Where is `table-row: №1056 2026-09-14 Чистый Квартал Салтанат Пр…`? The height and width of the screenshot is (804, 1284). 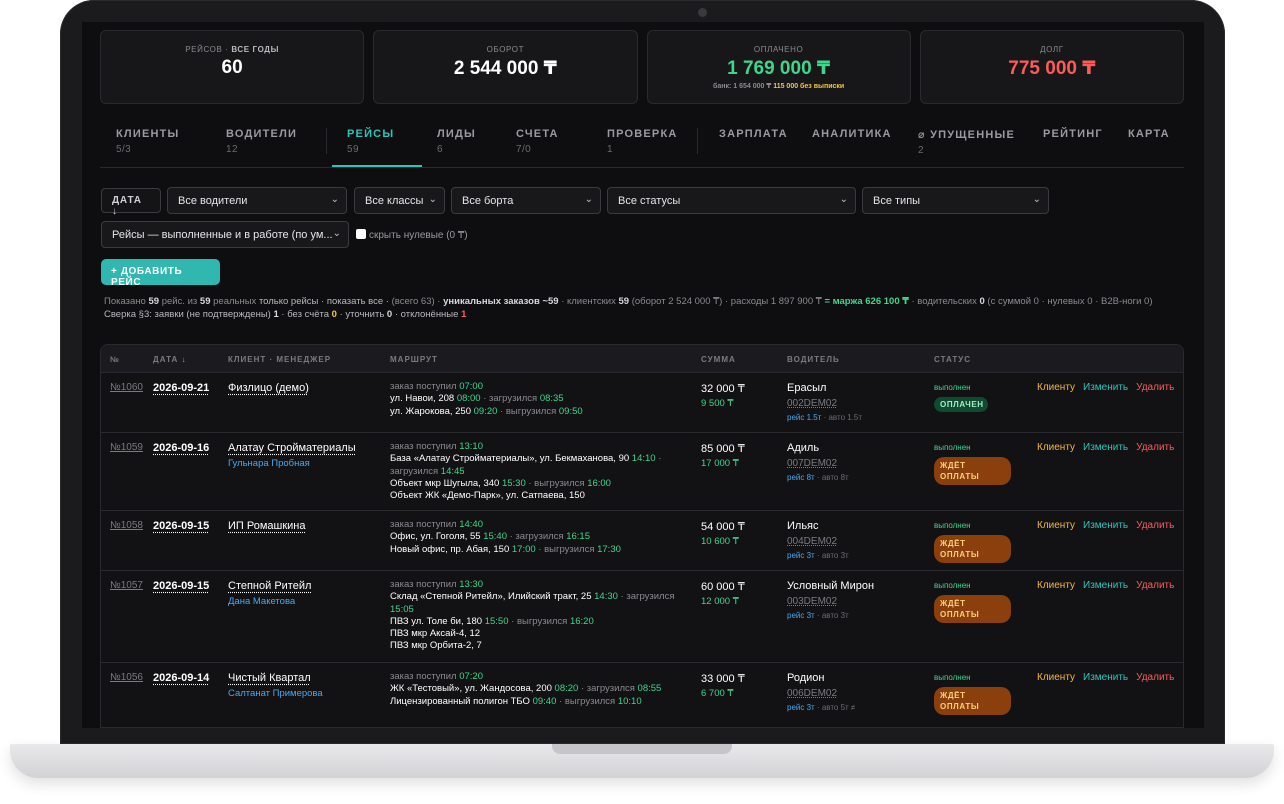
table-row: №1056 2026-09-14 Чистый Квартал Салтанат Пр… is located at coordinates (642, 695).